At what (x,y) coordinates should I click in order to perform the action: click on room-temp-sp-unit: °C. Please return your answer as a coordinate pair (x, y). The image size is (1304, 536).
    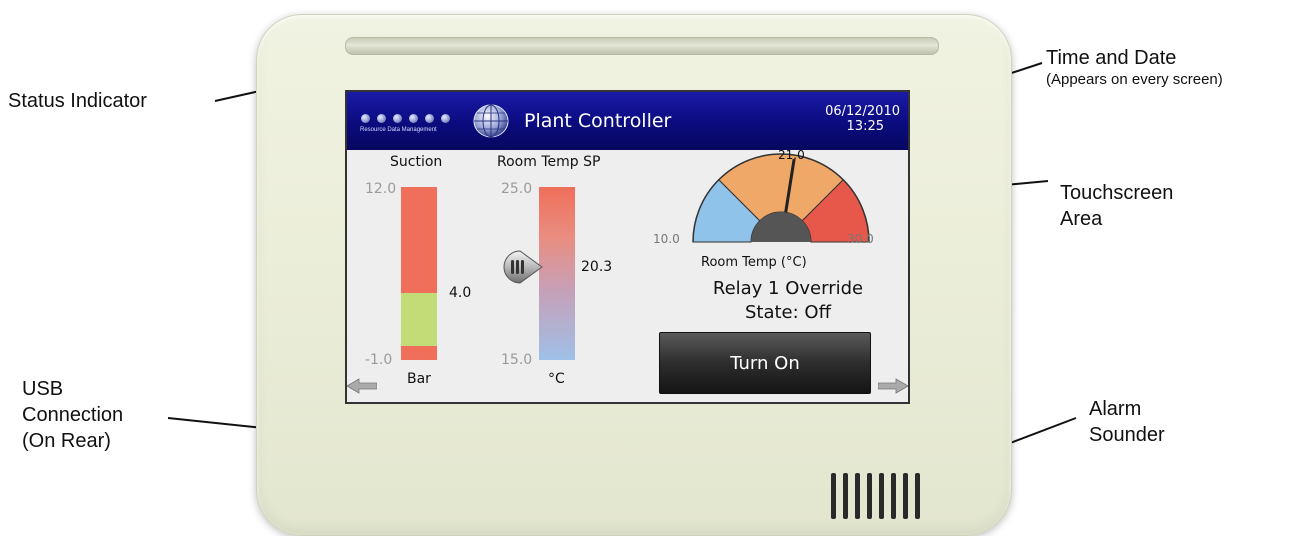
    Looking at the image, I should click on (556, 379).